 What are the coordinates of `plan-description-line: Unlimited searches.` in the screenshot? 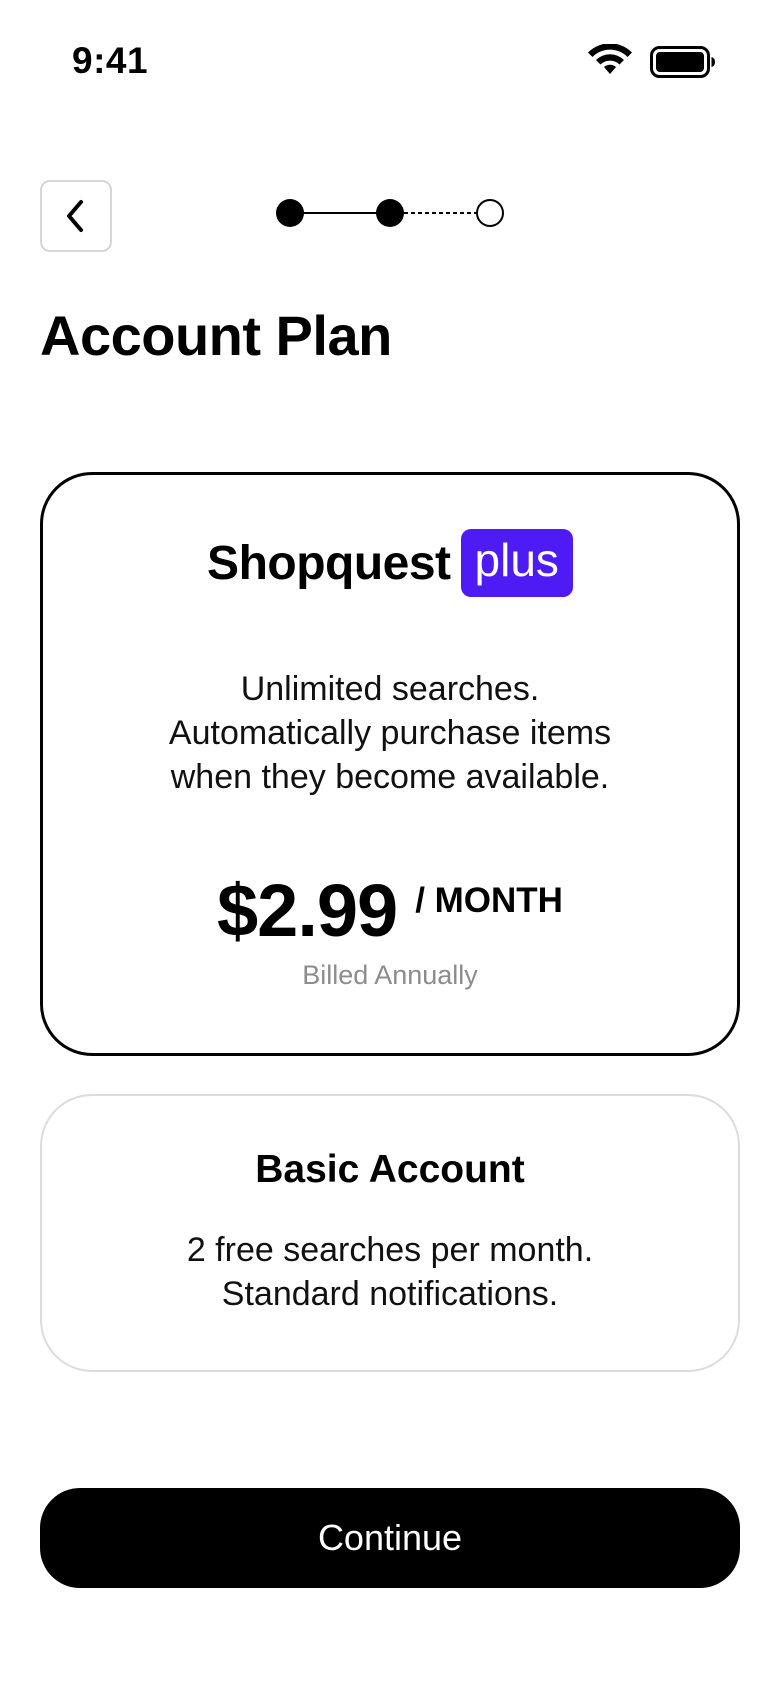 It's located at (390, 689).